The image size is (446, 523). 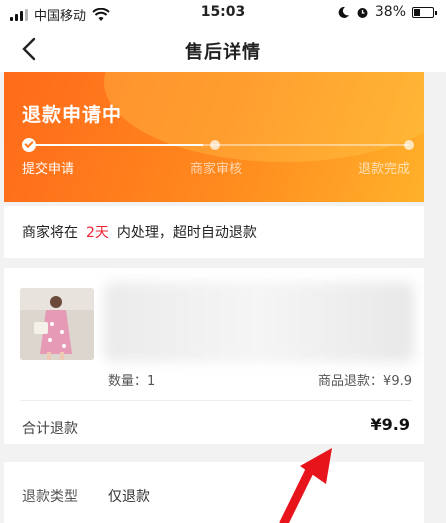 I want to click on step-label-submitted: 提交申请, so click(x=48, y=169).